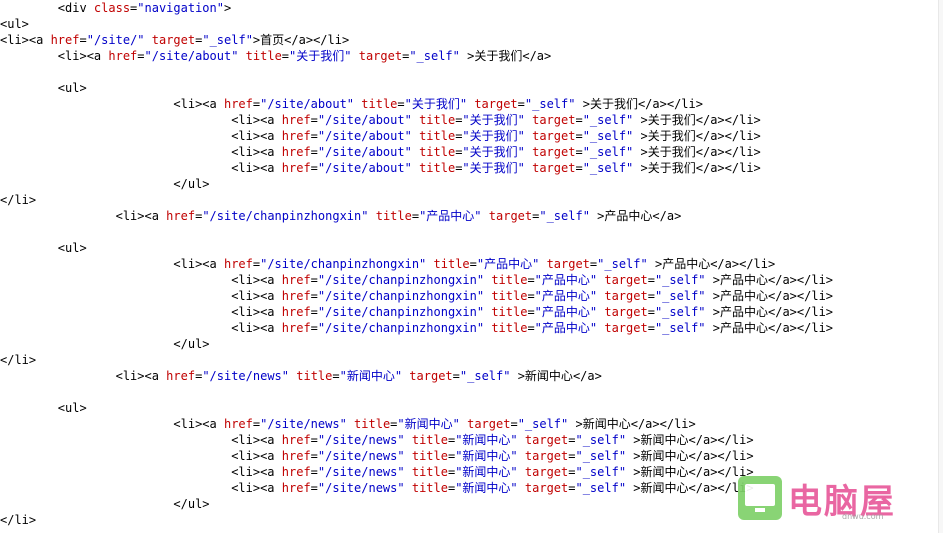 The width and height of the screenshot is (943, 533). What do you see at coordinates (303, 424) in the screenshot?
I see `code-token: "/site/news"` at bounding box center [303, 424].